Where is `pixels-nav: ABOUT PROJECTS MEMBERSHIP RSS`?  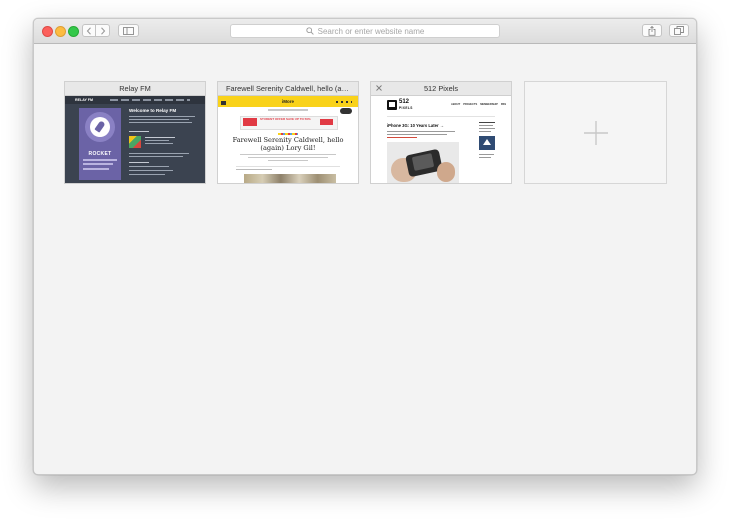
pixels-nav: ABOUT PROJECTS MEMBERSHIP RSS is located at coordinates (478, 104).